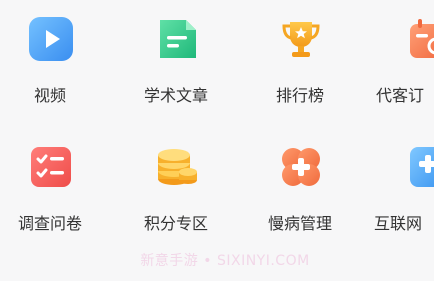 This screenshot has width=434, height=281. What do you see at coordinates (404, 183) in the screenshot?
I see `grid-item-internet-hospital: 互联网` at bounding box center [404, 183].